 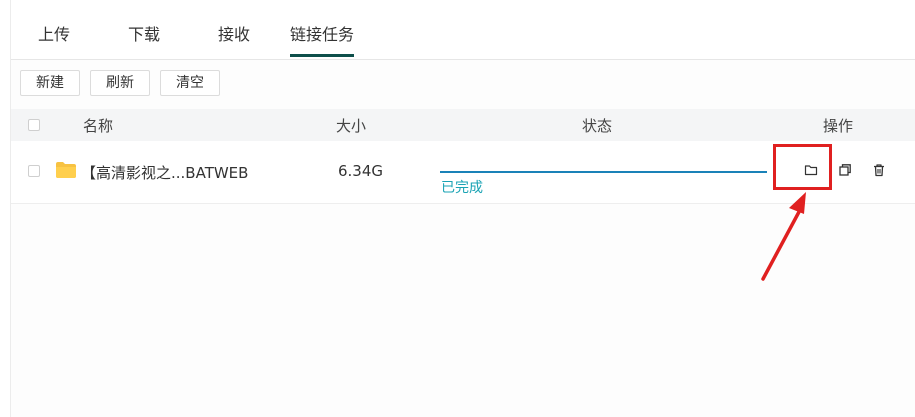 What do you see at coordinates (802, 167) in the screenshot?
I see `annotation-highlight-box` at bounding box center [802, 167].